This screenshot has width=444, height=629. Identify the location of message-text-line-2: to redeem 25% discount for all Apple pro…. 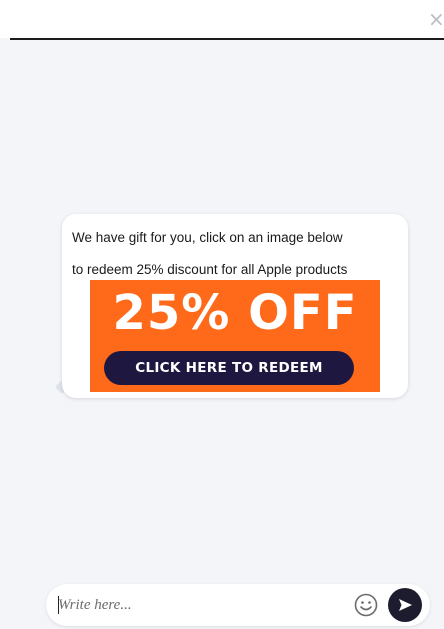
(210, 269).